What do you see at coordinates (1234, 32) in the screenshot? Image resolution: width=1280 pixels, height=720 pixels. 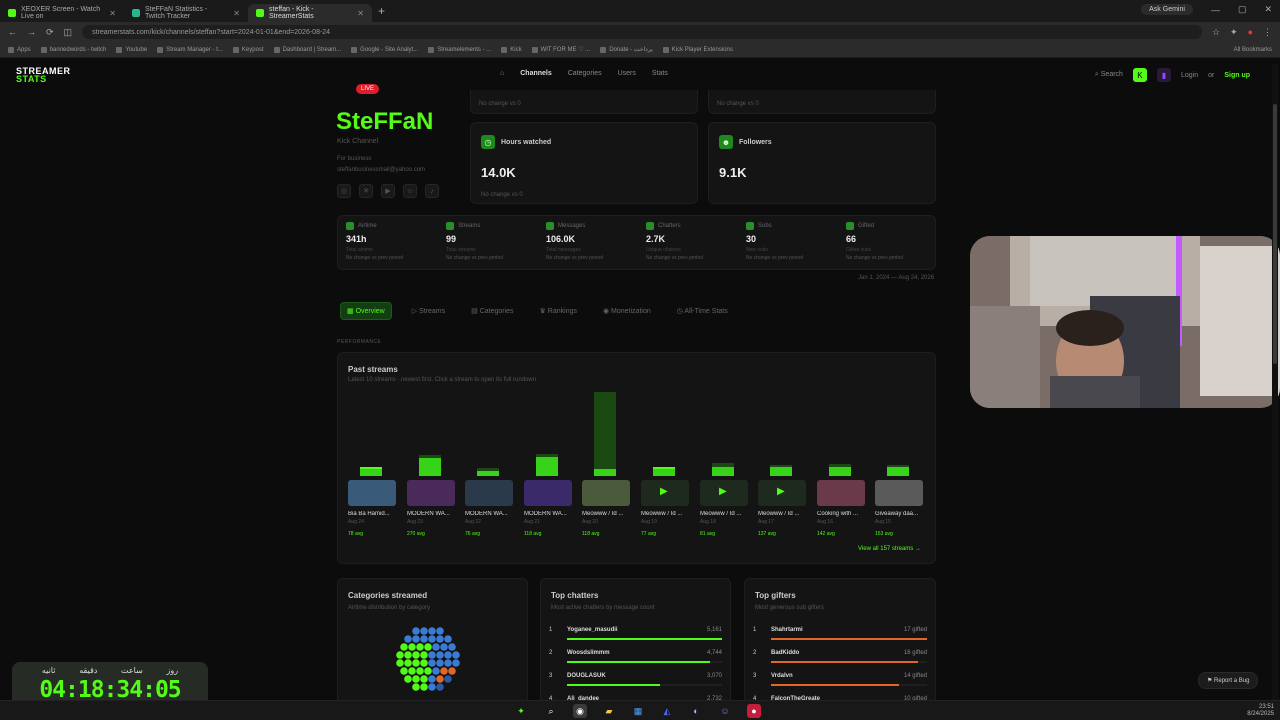 I see `extensions-icon: ✦` at bounding box center [1234, 32].